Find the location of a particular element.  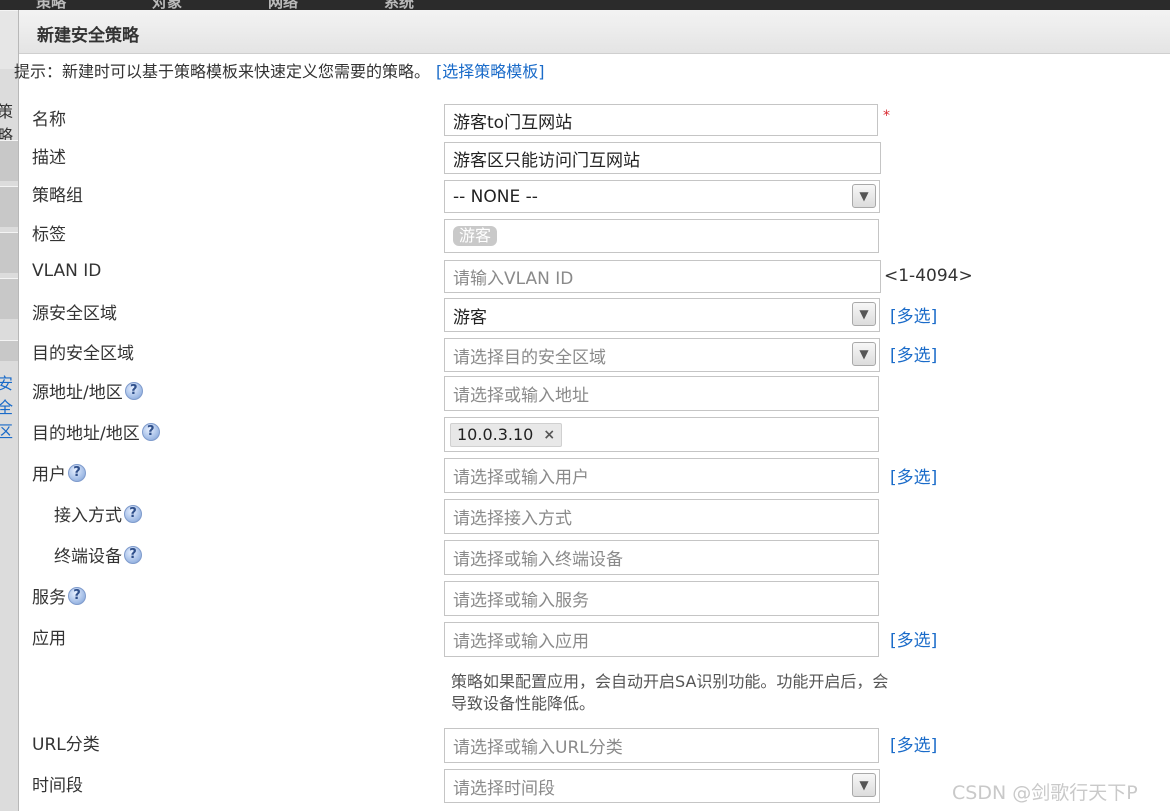

user-input: 请选择或输入用户 is located at coordinates (661, 475).